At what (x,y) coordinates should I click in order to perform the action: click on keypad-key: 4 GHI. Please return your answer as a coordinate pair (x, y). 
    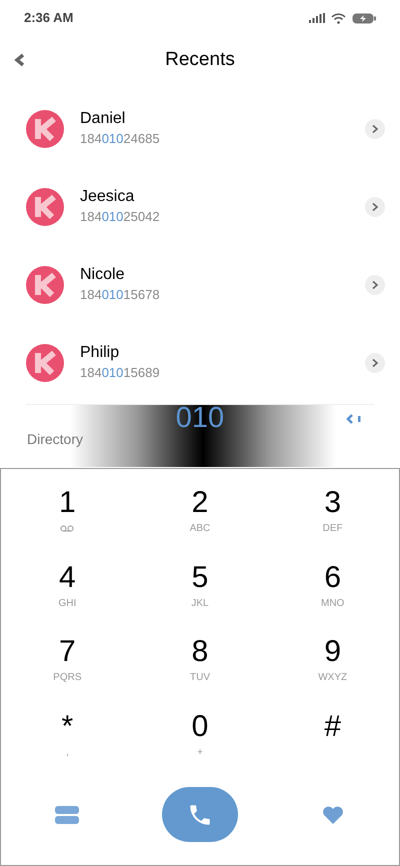
    Looking at the image, I should click on (67, 597).